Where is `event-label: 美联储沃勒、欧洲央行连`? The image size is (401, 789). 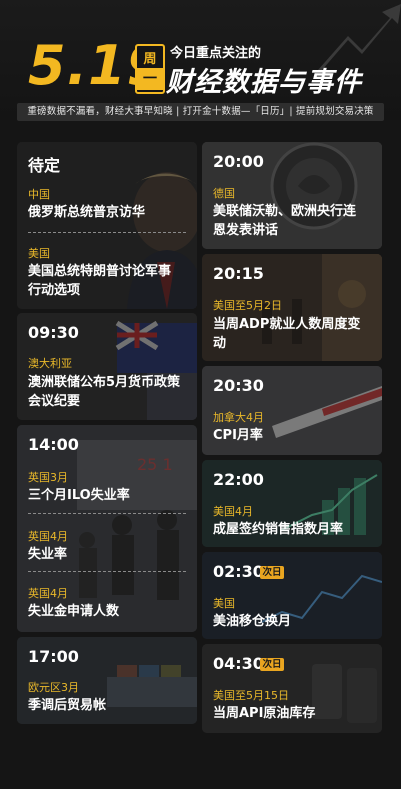 event-label: 美联储沃勒、欧洲央行连 is located at coordinates (285, 211).